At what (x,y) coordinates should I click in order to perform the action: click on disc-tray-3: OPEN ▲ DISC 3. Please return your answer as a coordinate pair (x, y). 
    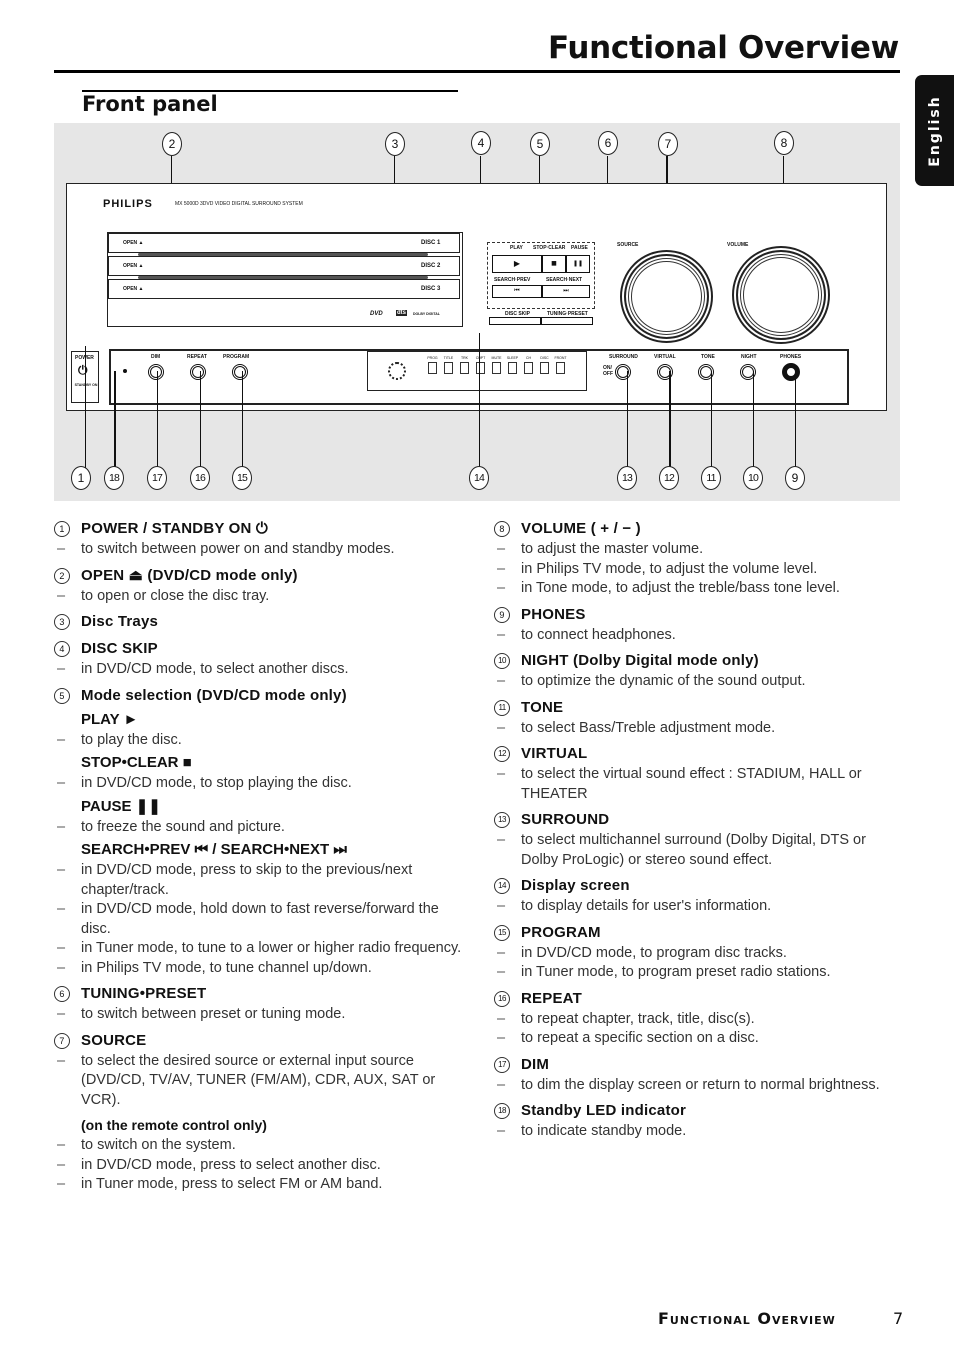
    Looking at the image, I should click on (284, 289).